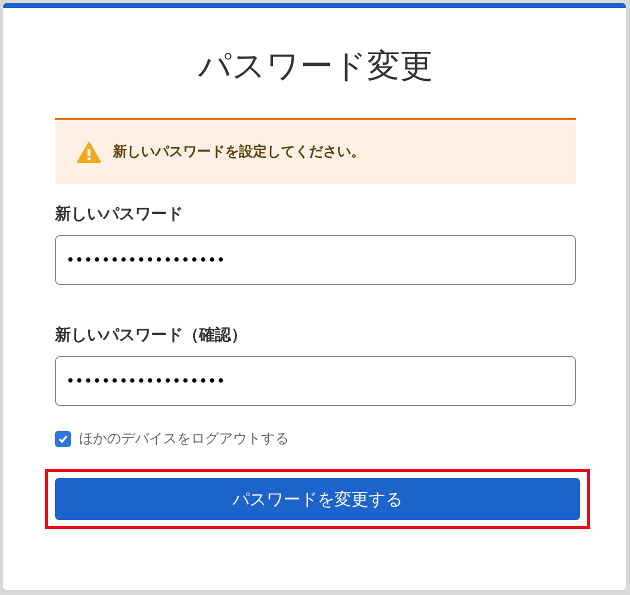 The image size is (630, 595). I want to click on field-label: 新しいパスワード（確認）, so click(151, 335).